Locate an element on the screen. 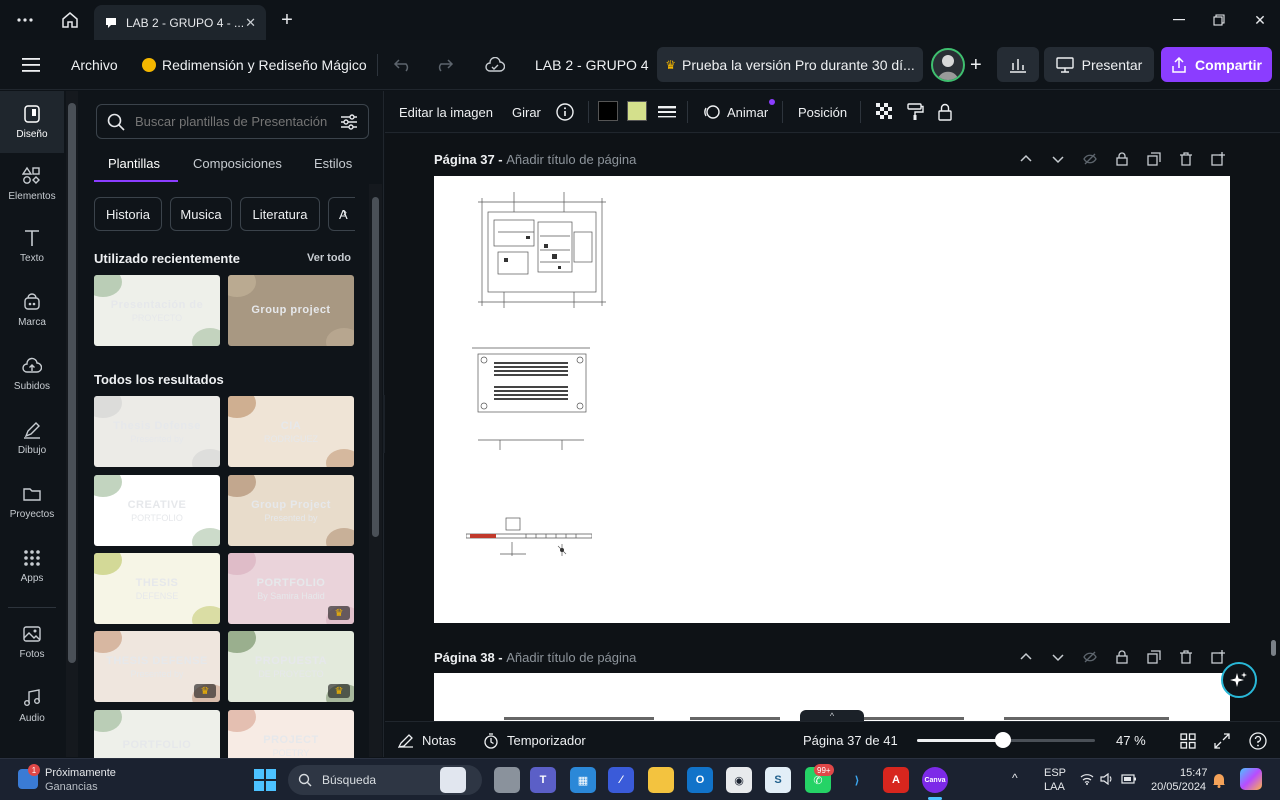  wifi-icon is located at coordinates (1087, 779).